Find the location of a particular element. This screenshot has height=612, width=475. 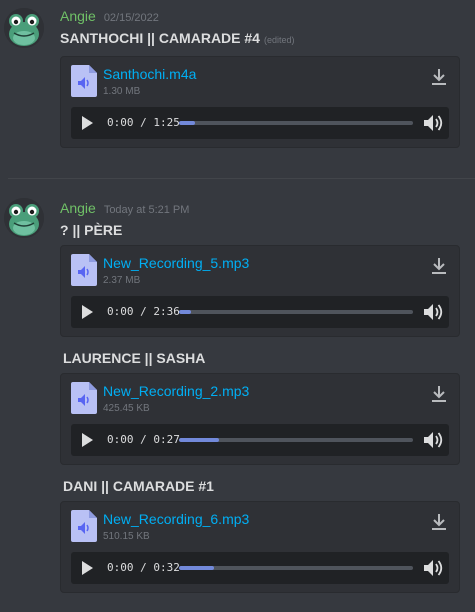

timestamp: 02/15/2022 is located at coordinates (131, 18).